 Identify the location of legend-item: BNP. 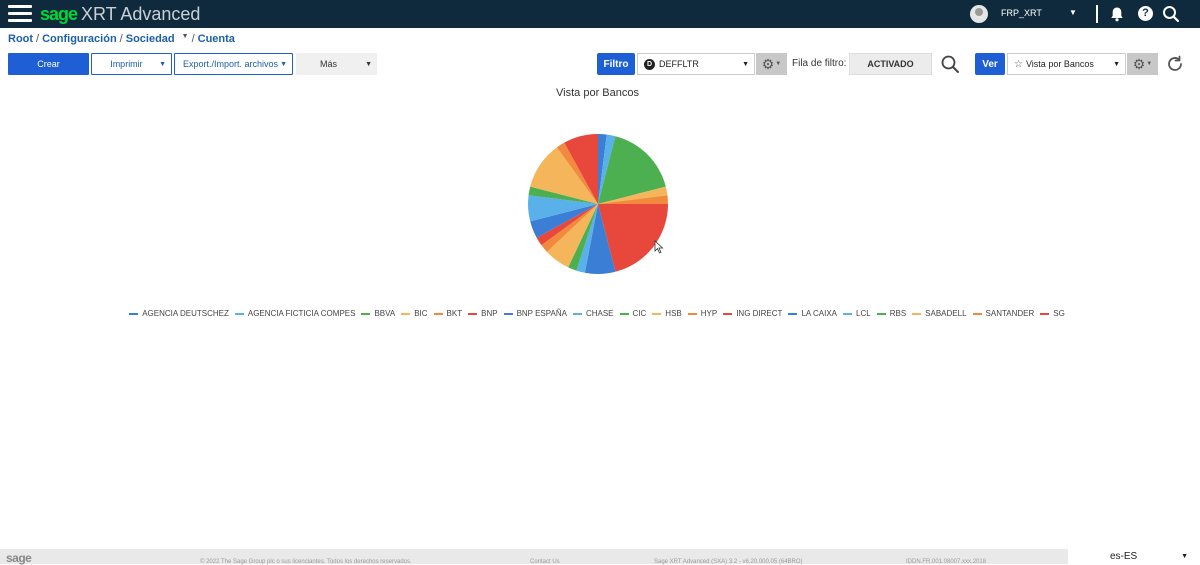
(483, 313).